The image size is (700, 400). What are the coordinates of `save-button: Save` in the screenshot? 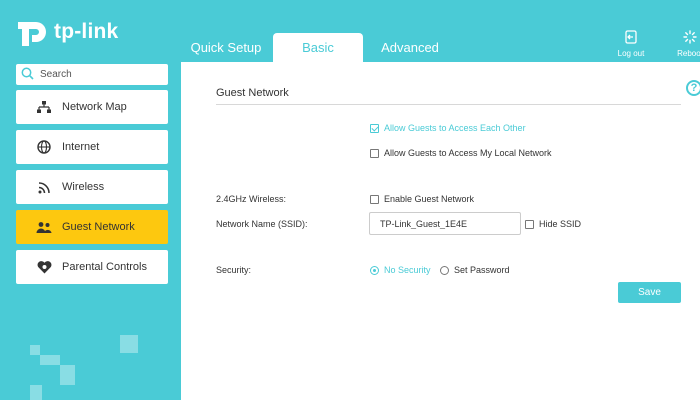 It's located at (649, 292).